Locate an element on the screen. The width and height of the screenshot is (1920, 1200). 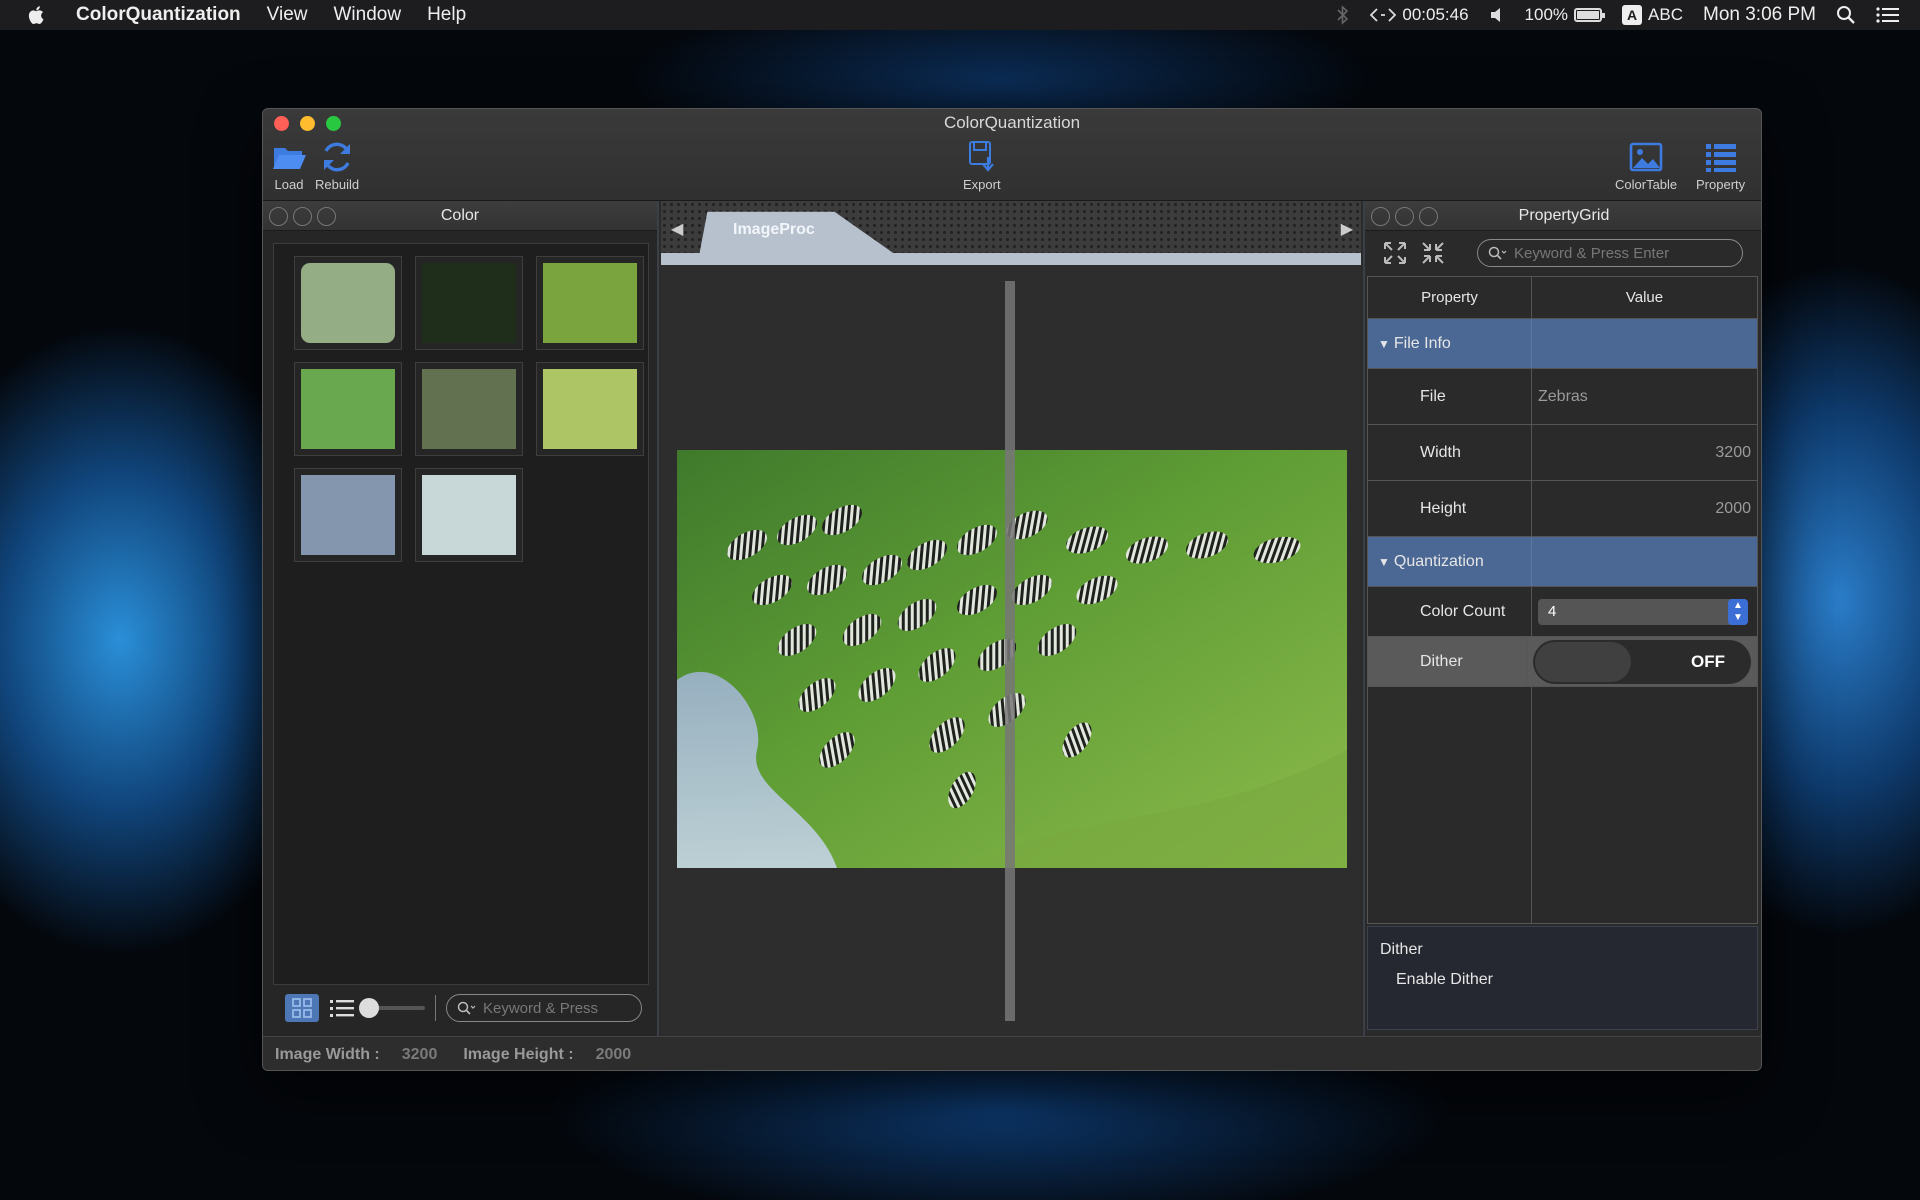
property-height-value: 2000 is located at coordinates (1733, 509).